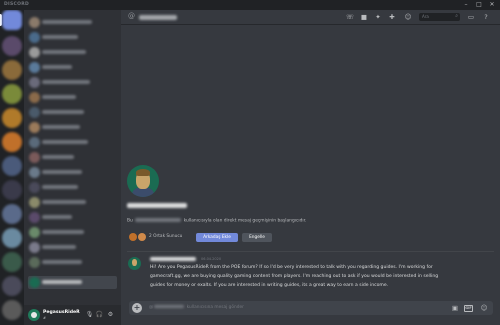  Describe the element at coordinates (12, 20) in the screenshot. I see `home-button` at that location.